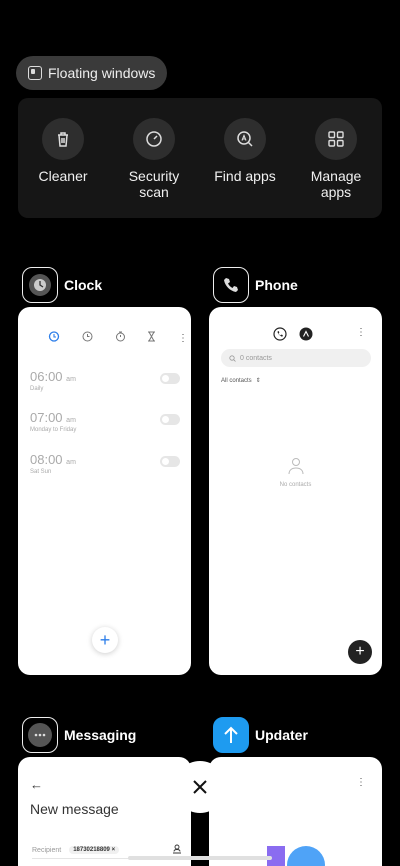  What do you see at coordinates (200, 858) in the screenshot?
I see `home-indicator` at bounding box center [200, 858].